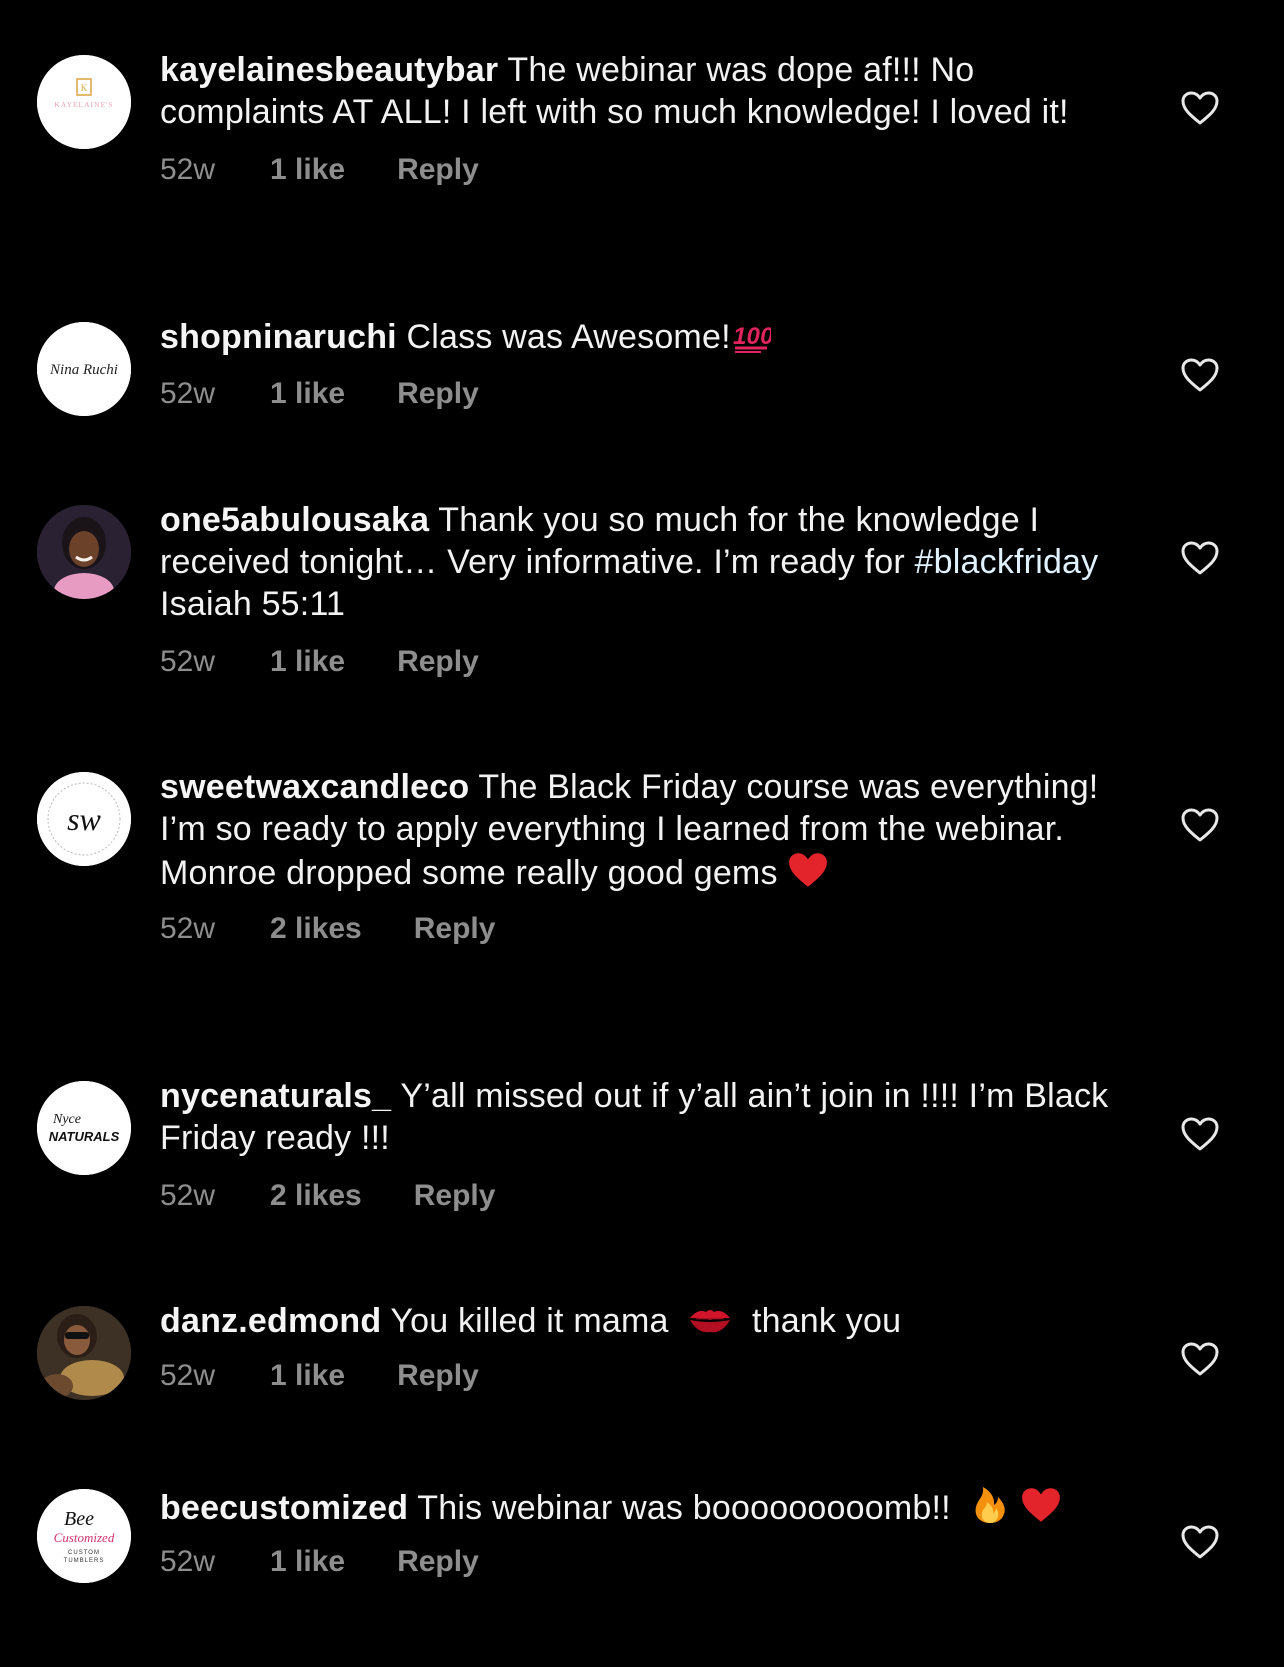 The width and height of the screenshot is (1284, 1667). What do you see at coordinates (253, 604) in the screenshot?
I see `comment-body-end: Isaiah 55:11` at bounding box center [253, 604].